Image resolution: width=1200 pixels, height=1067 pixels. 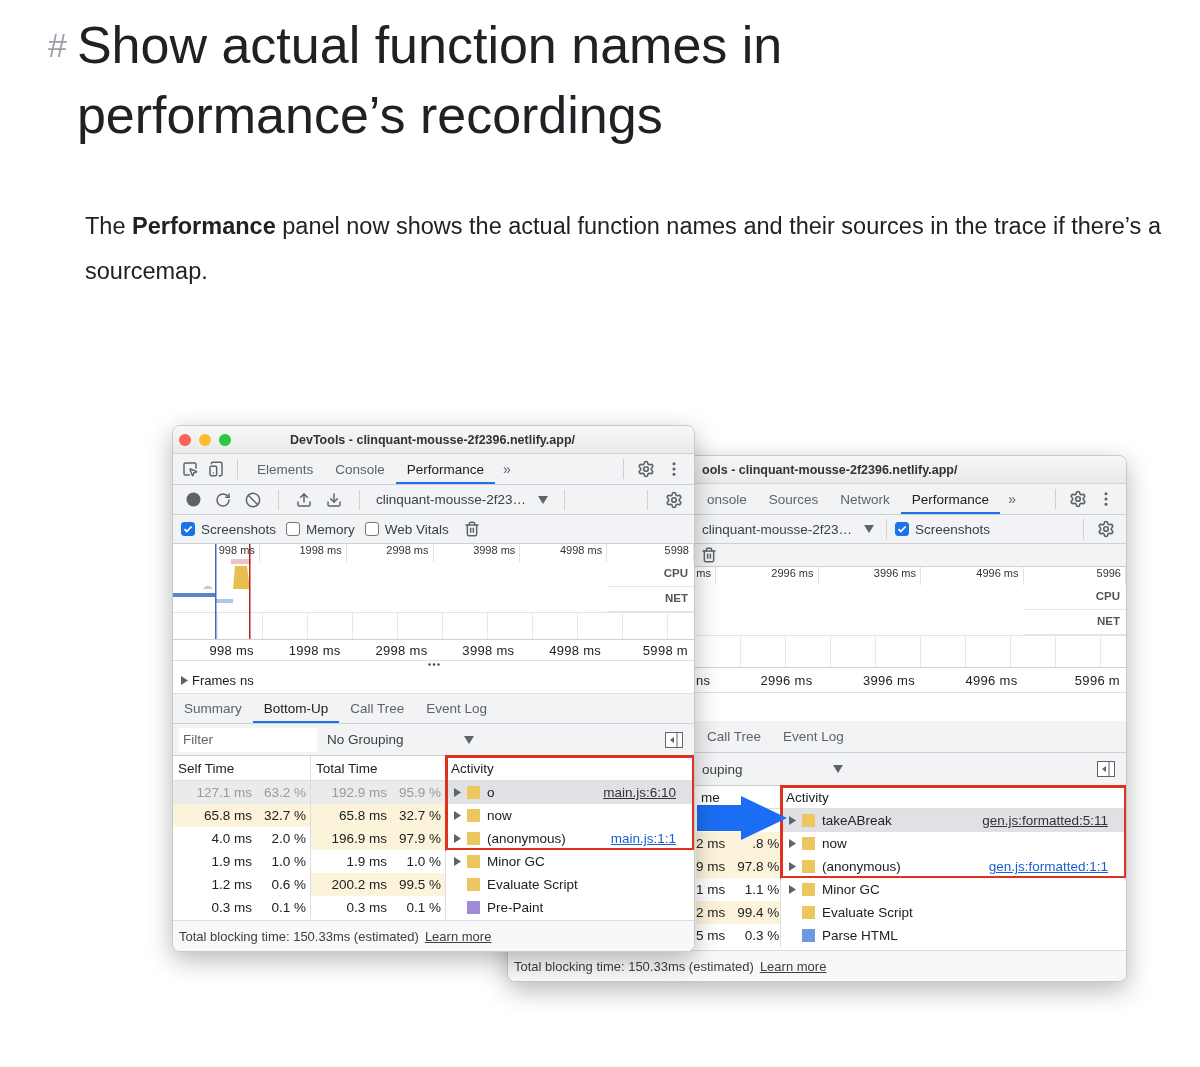 I want to click on panel-tab: Elements, so click(x=285, y=469).